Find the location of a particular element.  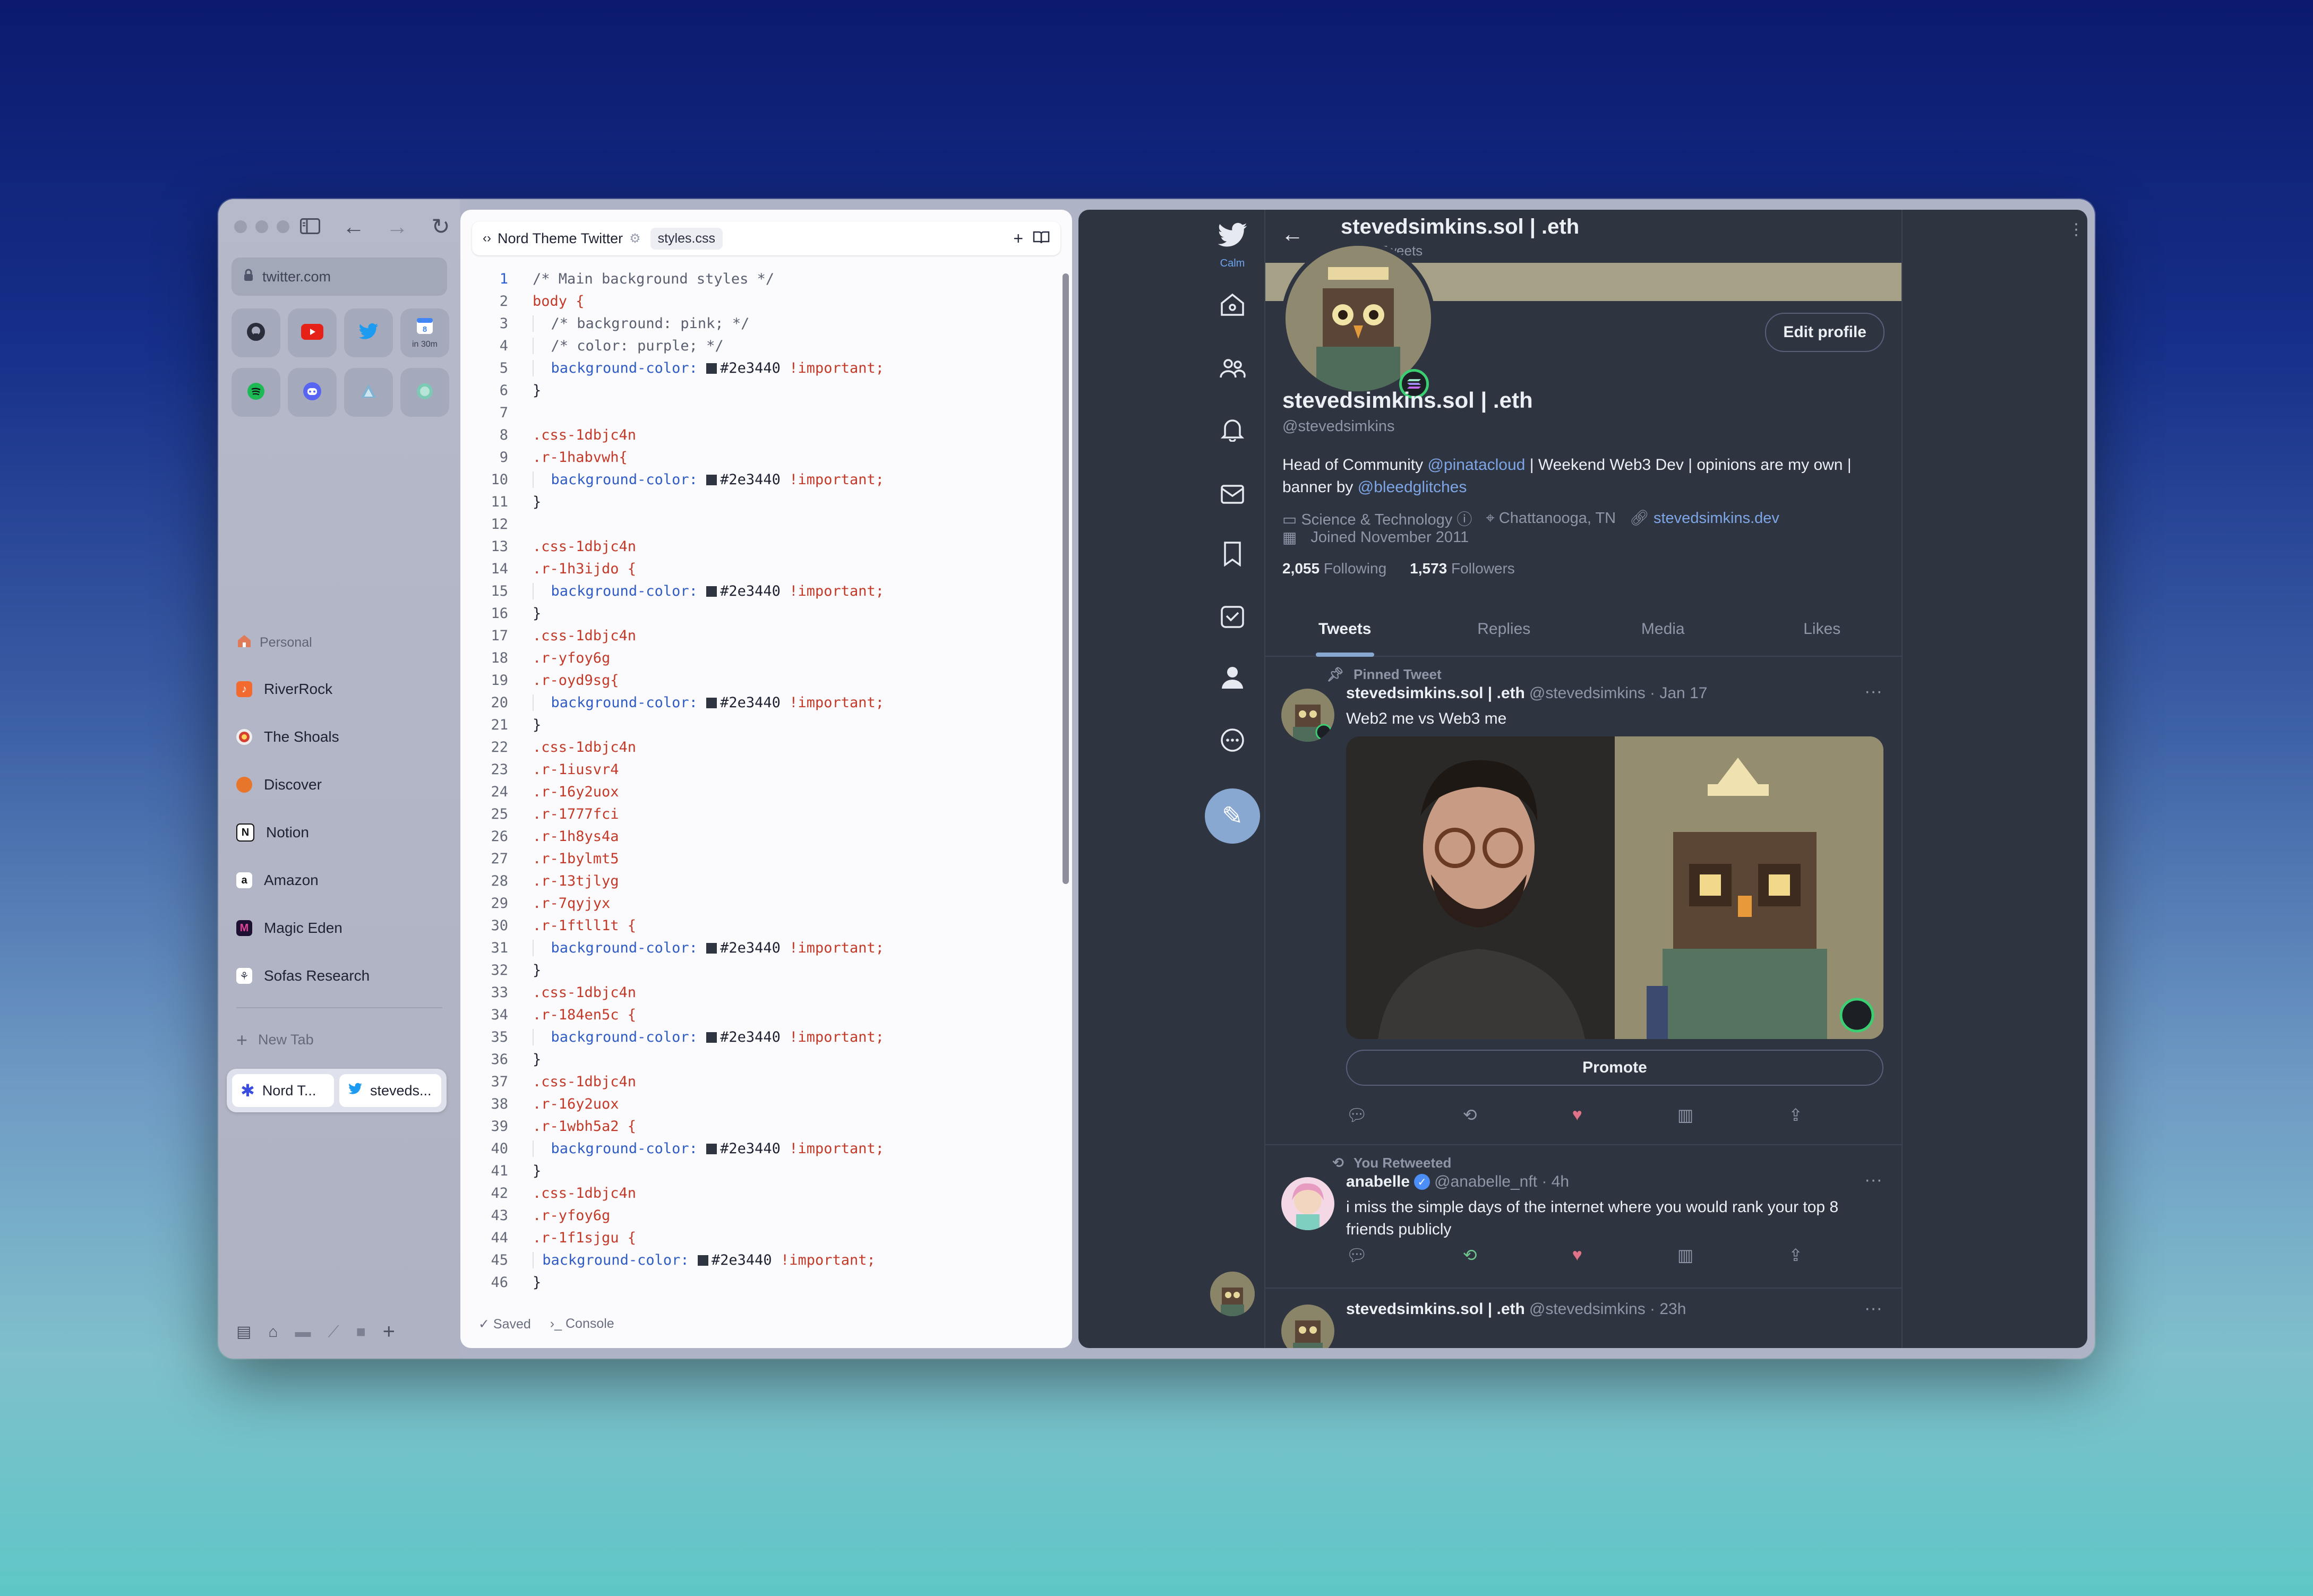

code-line: 27 .r-1bylmt5 is located at coordinates (763, 859).